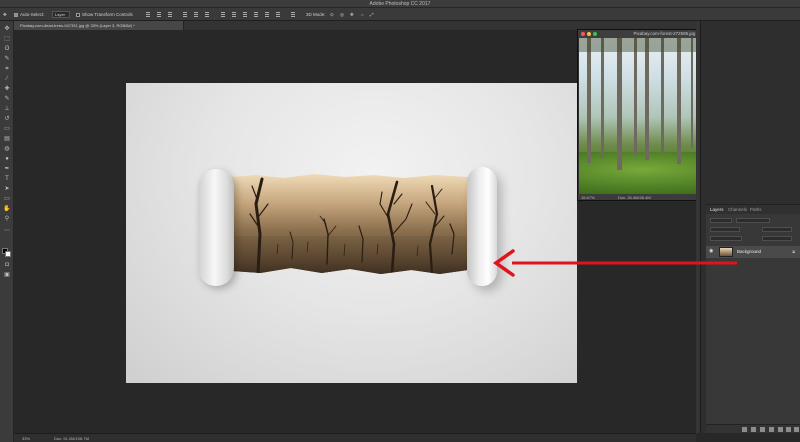 Image resolution: width=800 pixels, height=442 pixels. What do you see at coordinates (780, 429) in the screenshot?
I see `new-group-icon` at bounding box center [780, 429].